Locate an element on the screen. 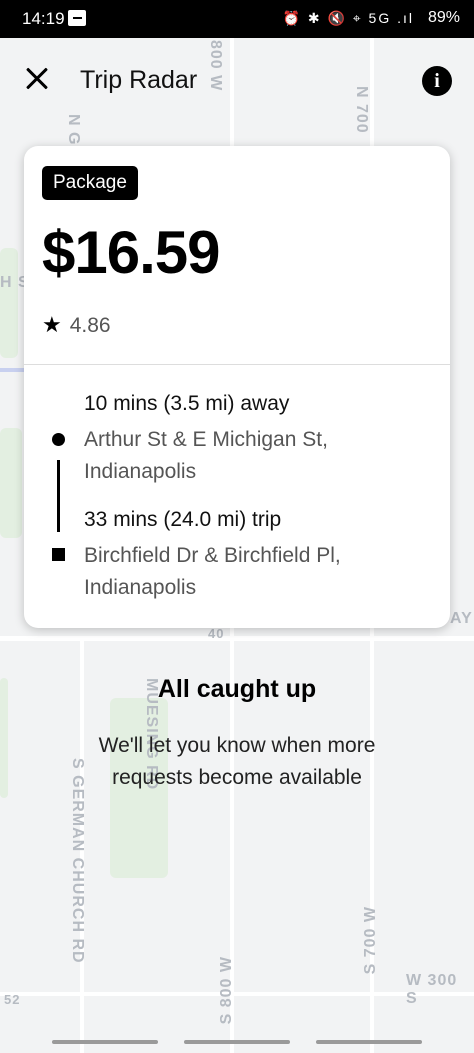  nav-back-button is located at coordinates (369, 1042).